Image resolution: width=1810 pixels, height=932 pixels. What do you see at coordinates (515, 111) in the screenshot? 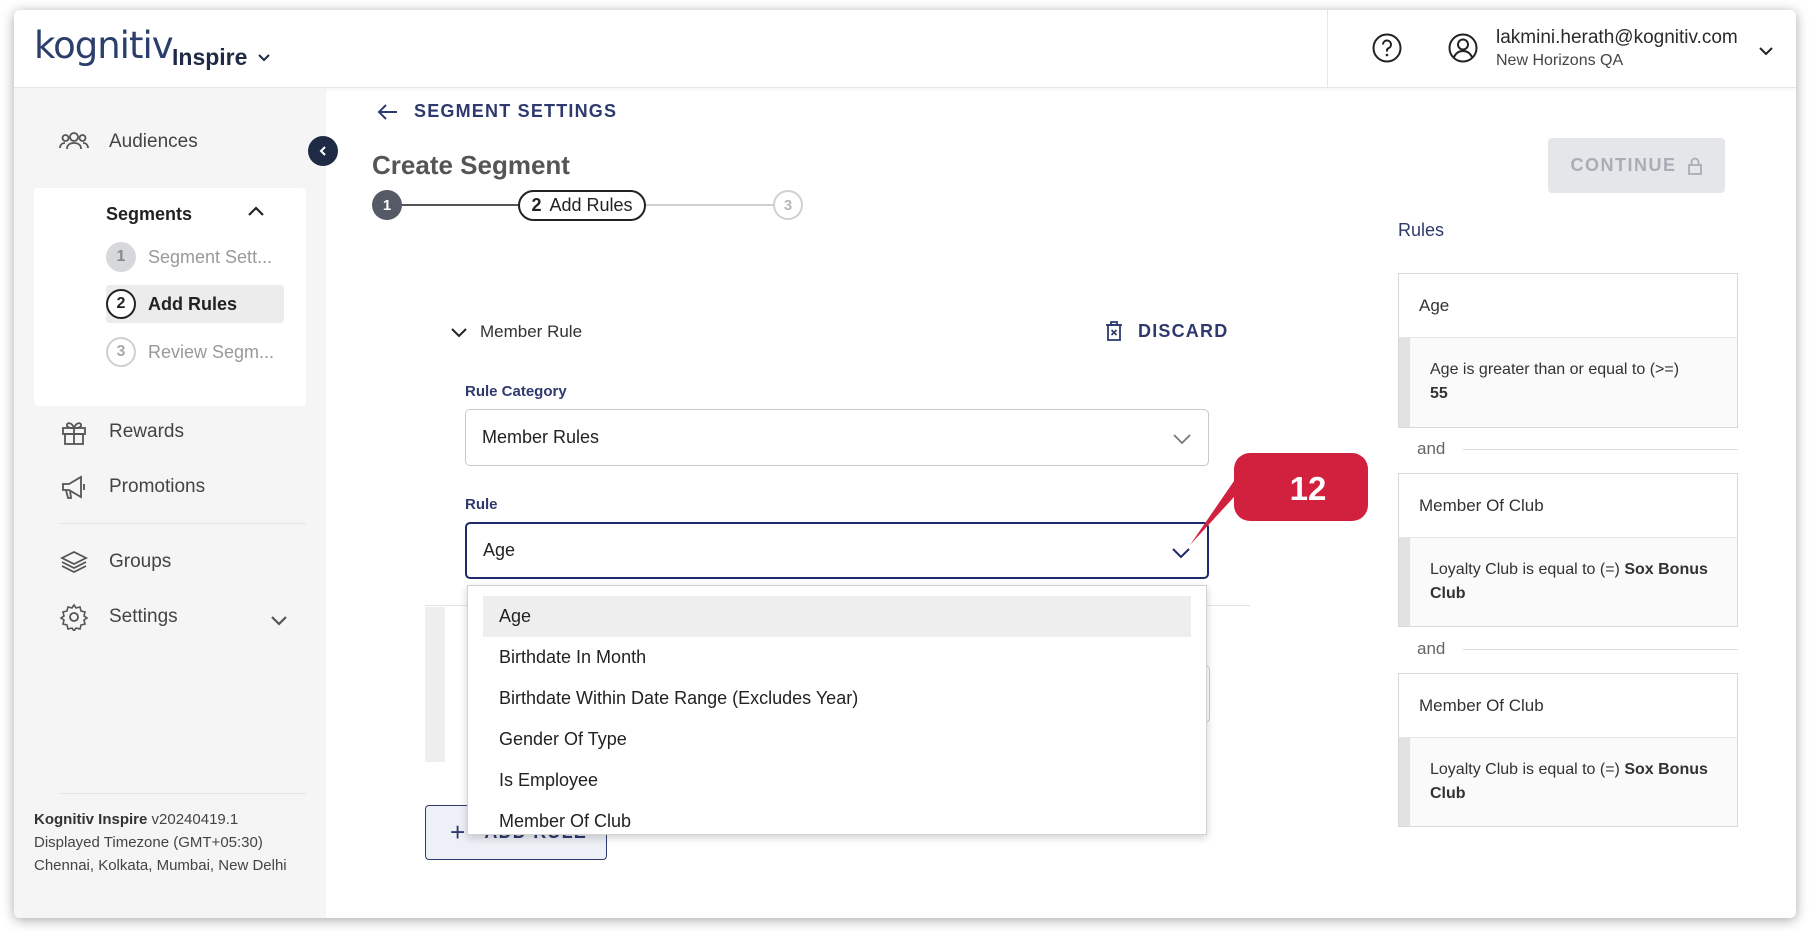
I see `back-to-segment-settings-link: SEGMENT SETTINGS` at bounding box center [515, 111].